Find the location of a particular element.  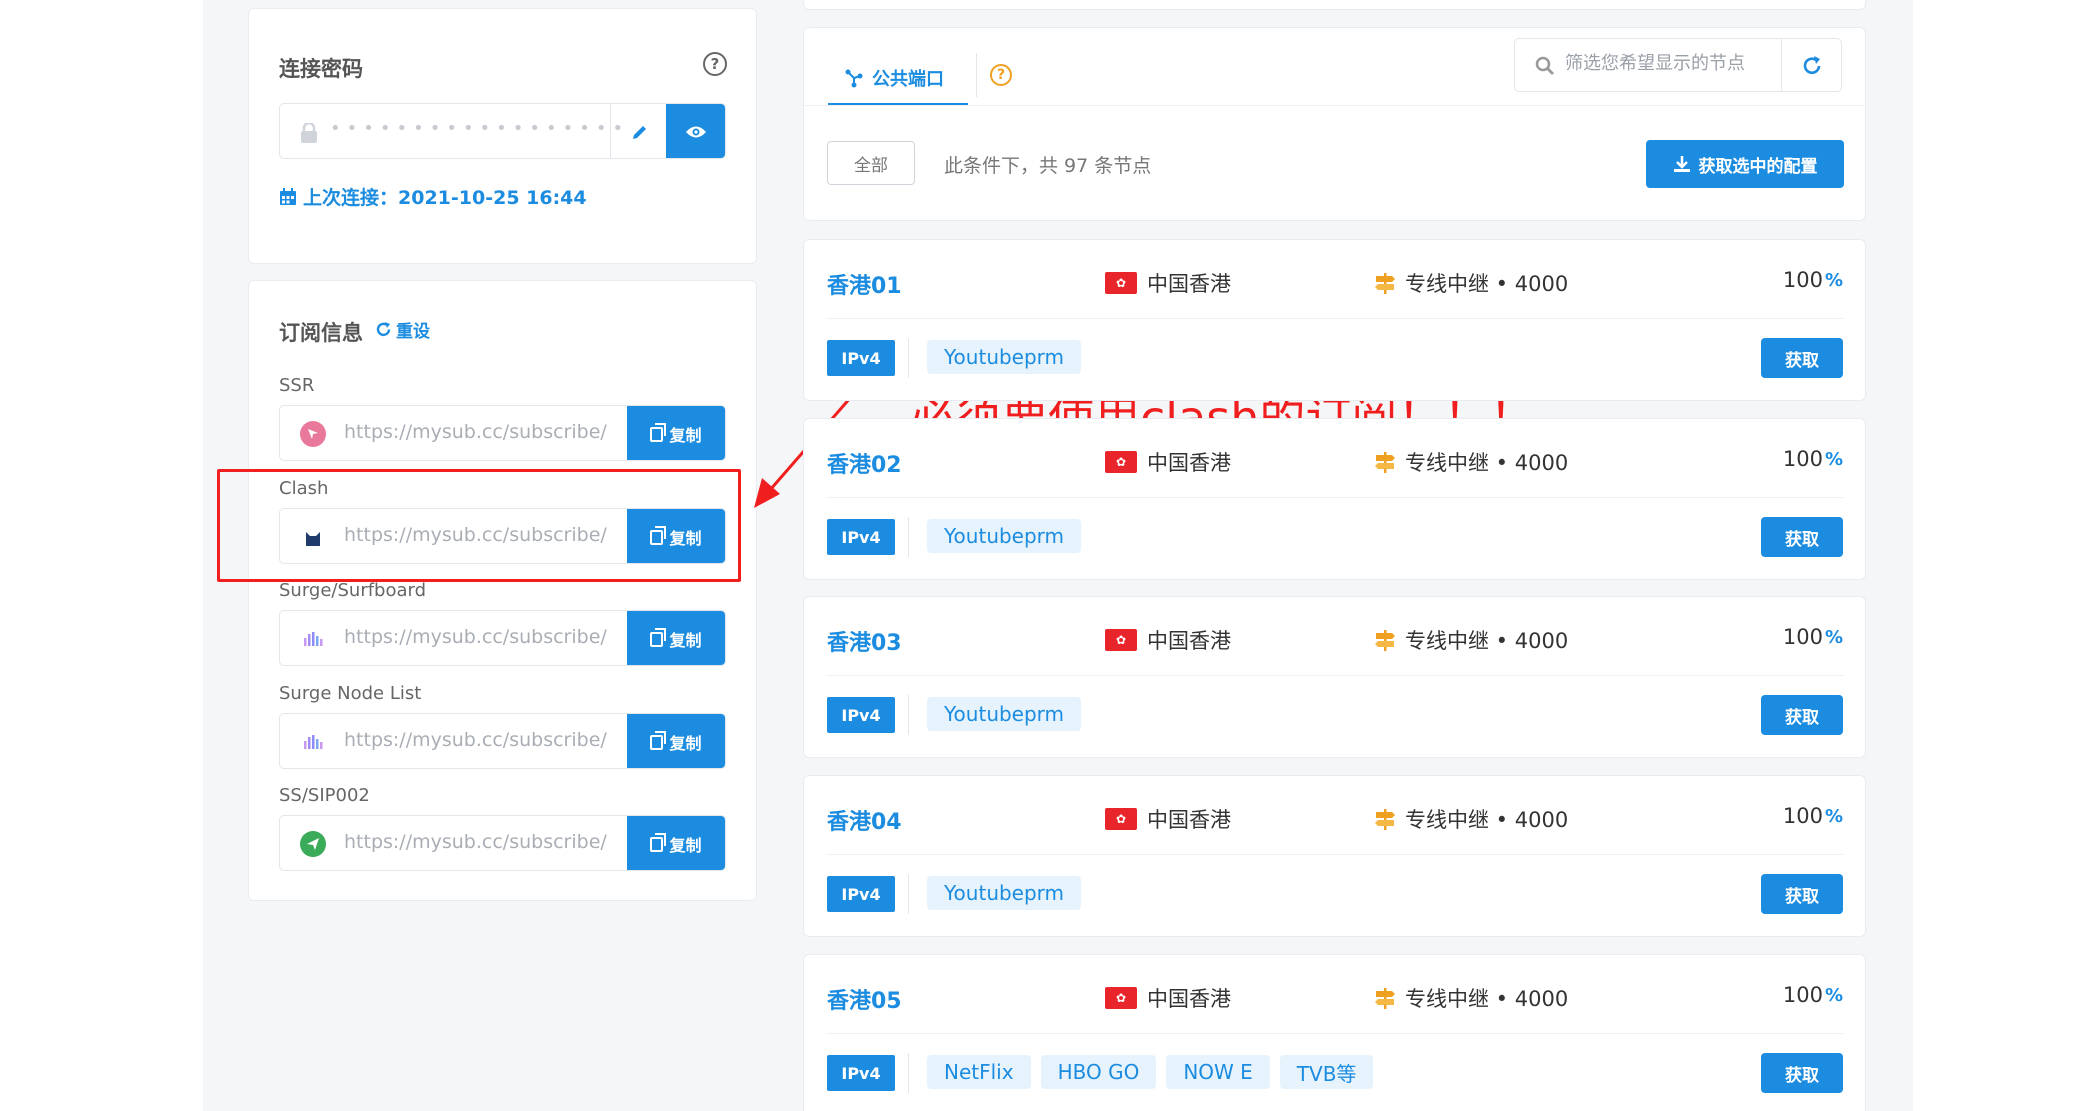

surge-surfboard-url: https://mysub.cc/subscribe/ is located at coordinates (475, 637).